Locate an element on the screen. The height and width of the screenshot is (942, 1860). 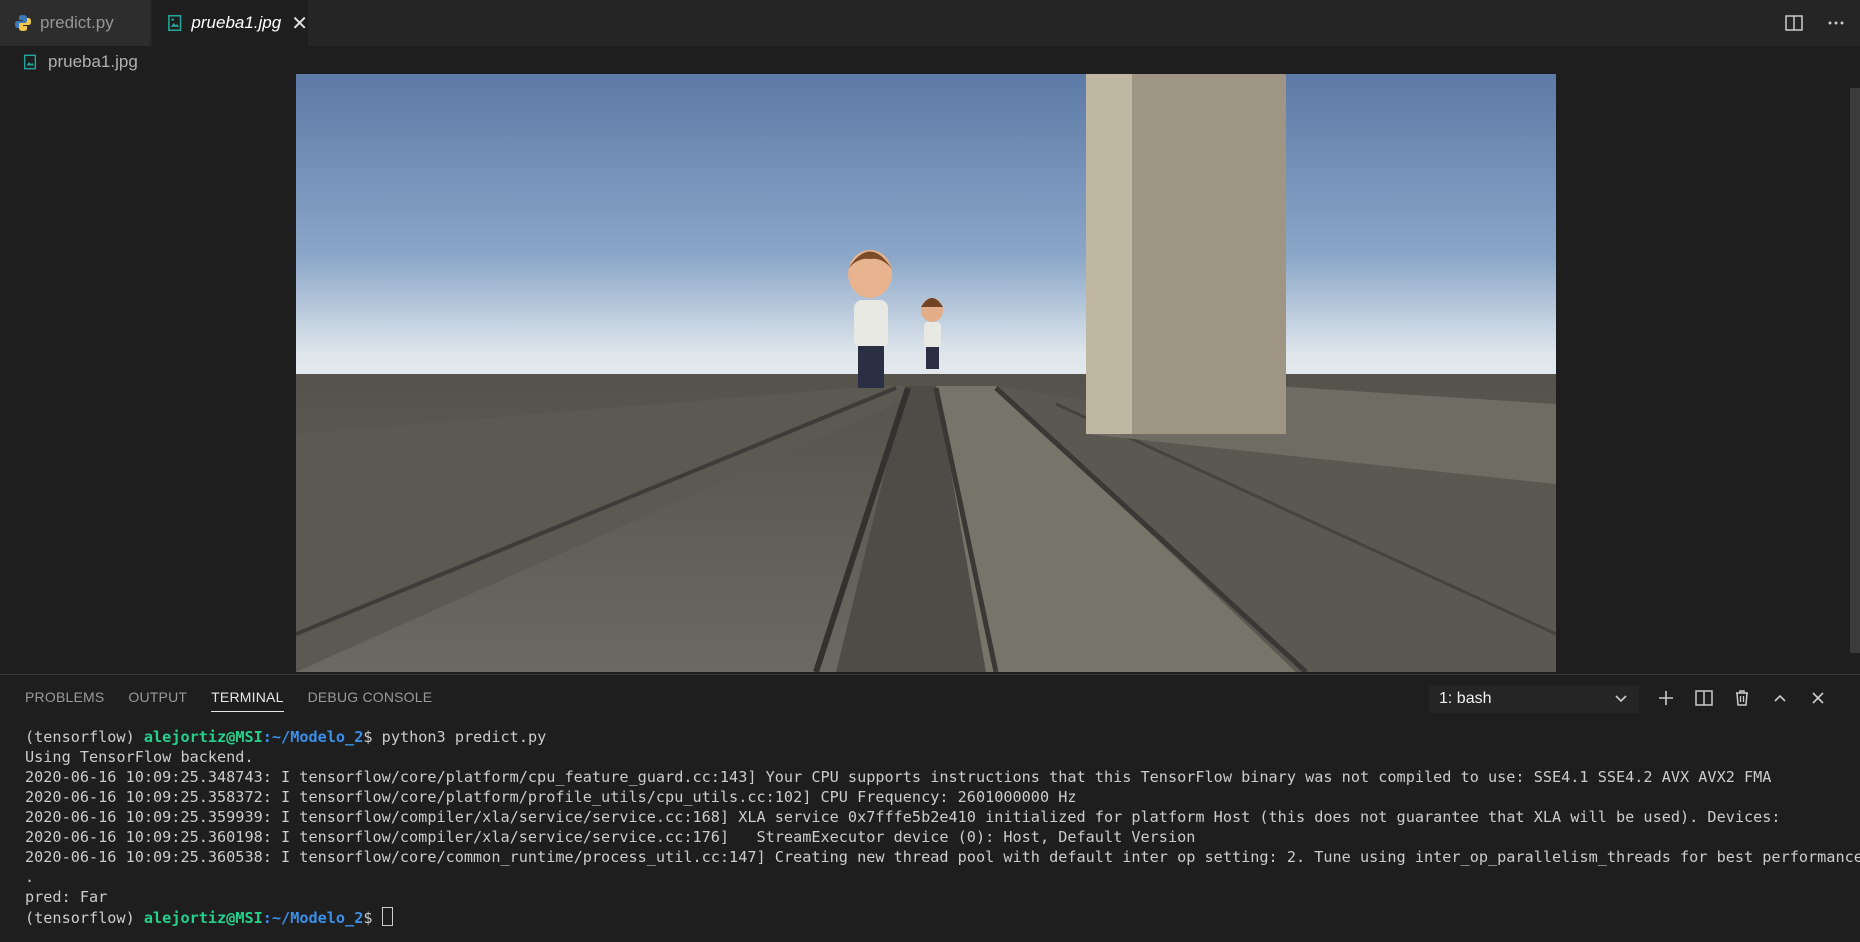
trash-icon is located at coordinates (1742, 698).